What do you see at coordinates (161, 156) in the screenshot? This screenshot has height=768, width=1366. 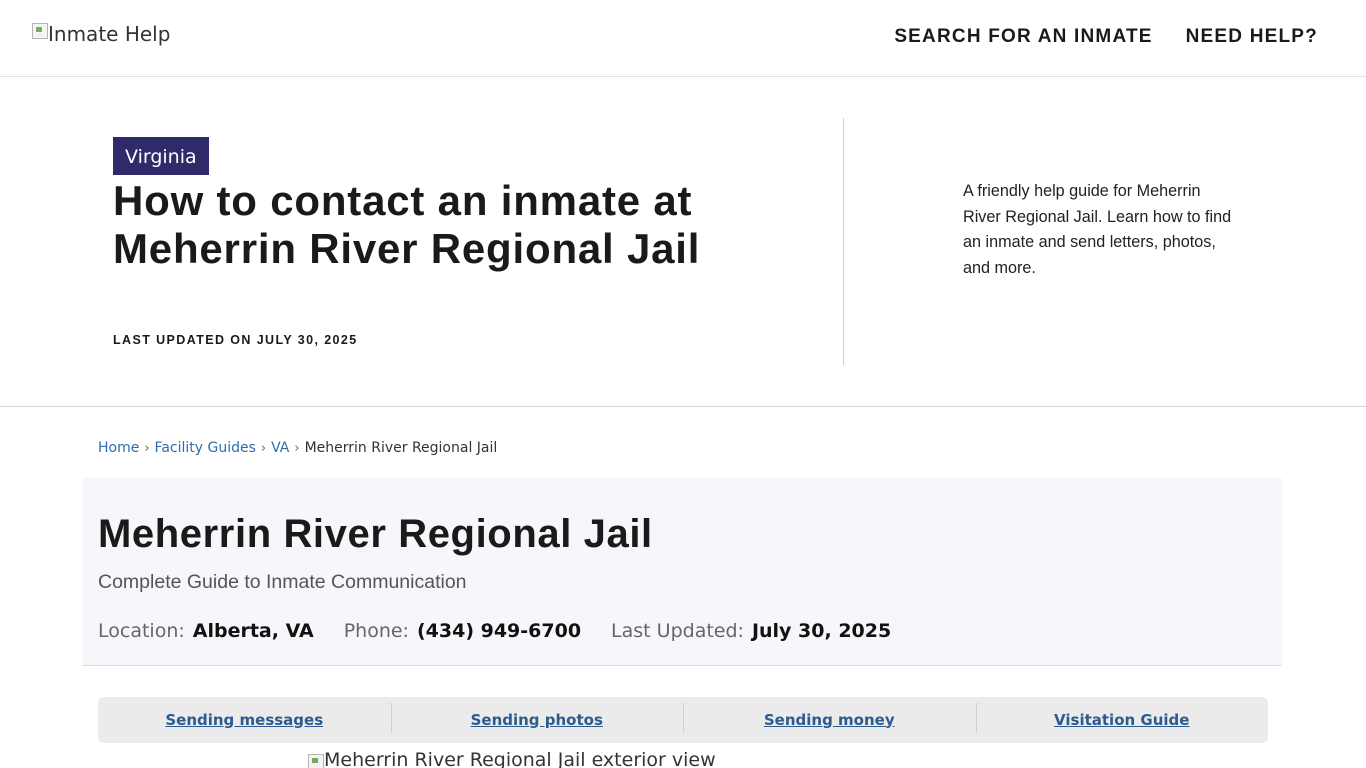 I see `state-badge: Virginia` at bounding box center [161, 156].